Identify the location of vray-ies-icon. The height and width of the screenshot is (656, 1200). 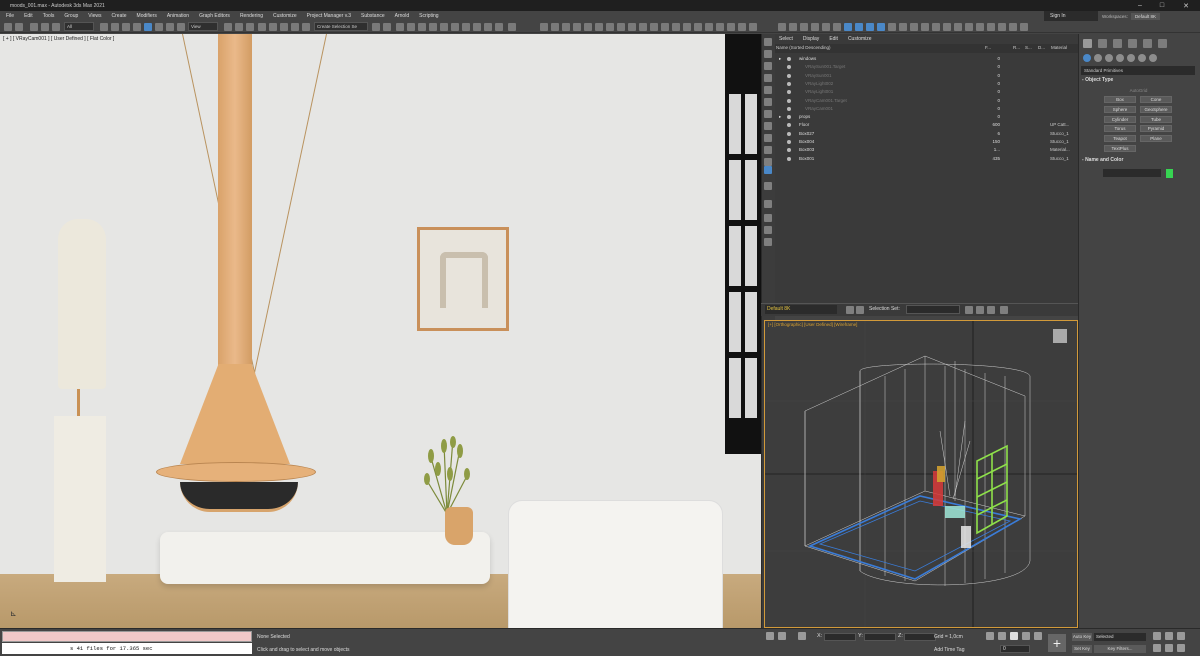
(687, 27).